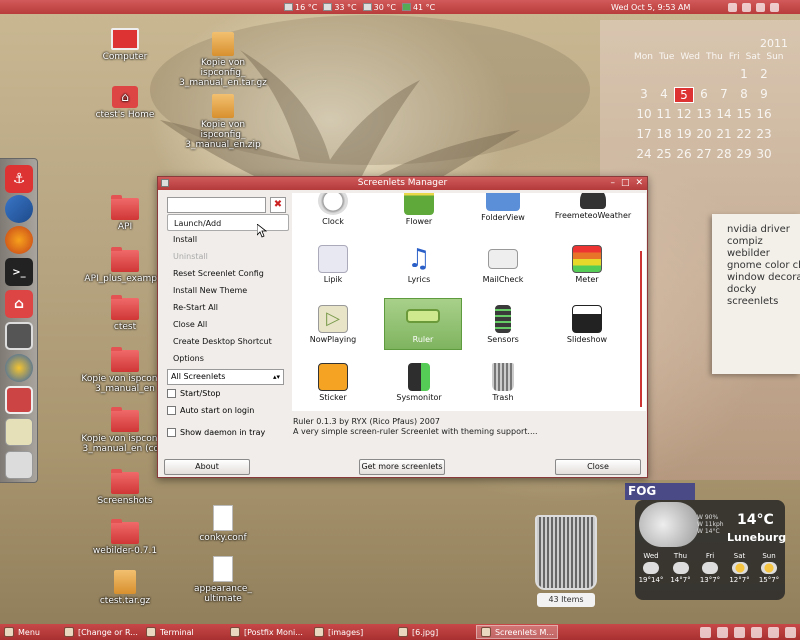 The height and width of the screenshot is (640, 800). Describe the element at coordinates (769, 556) in the screenshot. I see `forecast-day-name: Sun` at that location.